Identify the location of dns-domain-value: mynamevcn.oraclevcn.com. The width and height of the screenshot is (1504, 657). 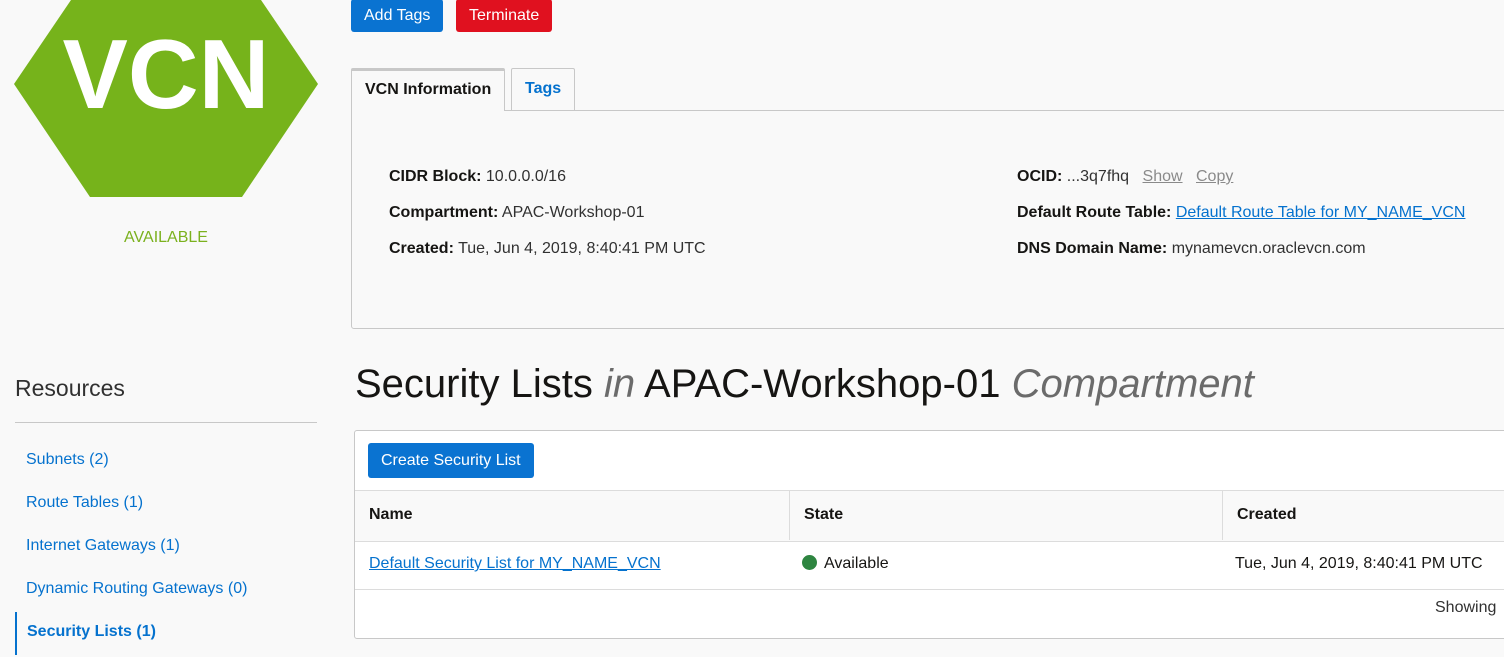
(1268, 248).